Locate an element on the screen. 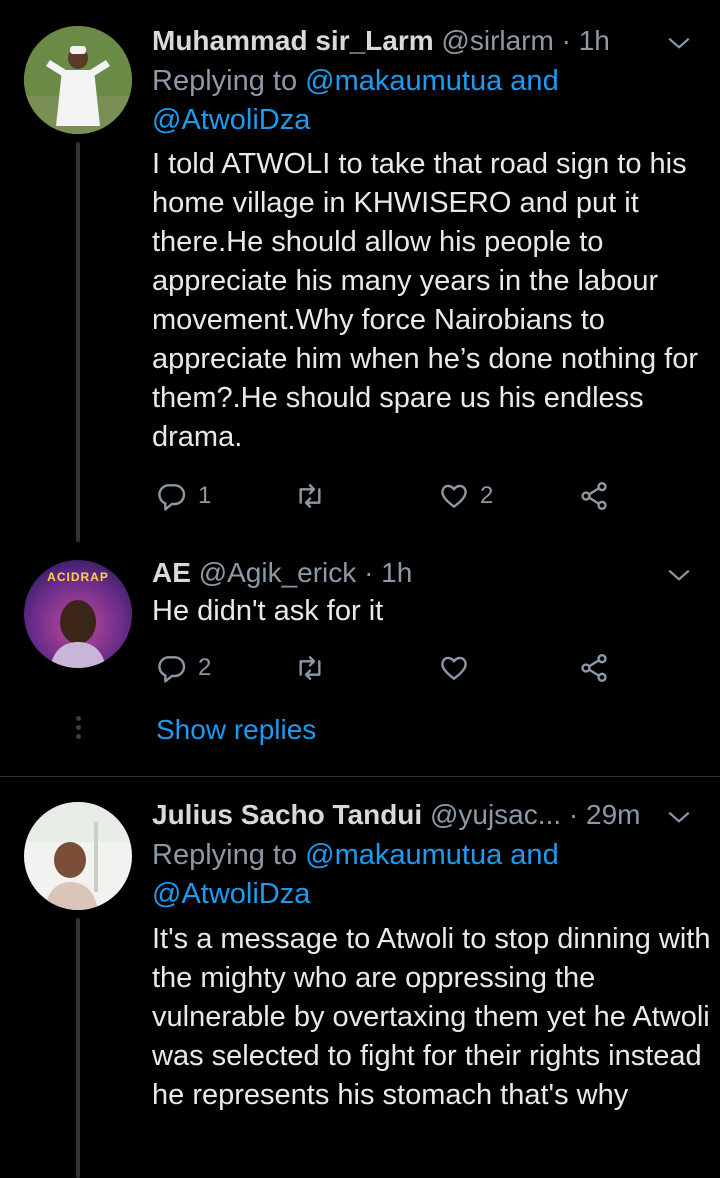 This screenshot has height=1178, width=720. tweet-header: Julius Sacho Tandui @yujsac... · 29m is located at coordinates (396, 815).